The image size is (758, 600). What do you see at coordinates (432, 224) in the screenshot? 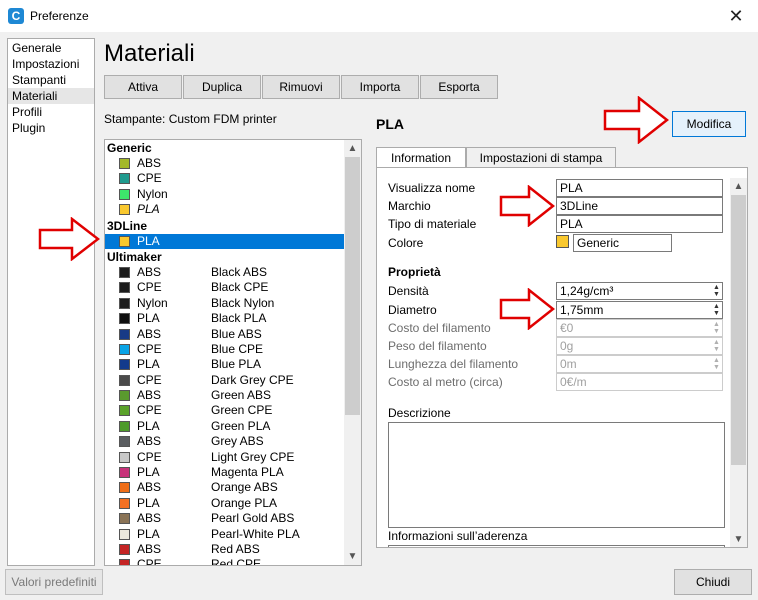
I see `material-type-label: Tipo di materiale` at bounding box center [432, 224].